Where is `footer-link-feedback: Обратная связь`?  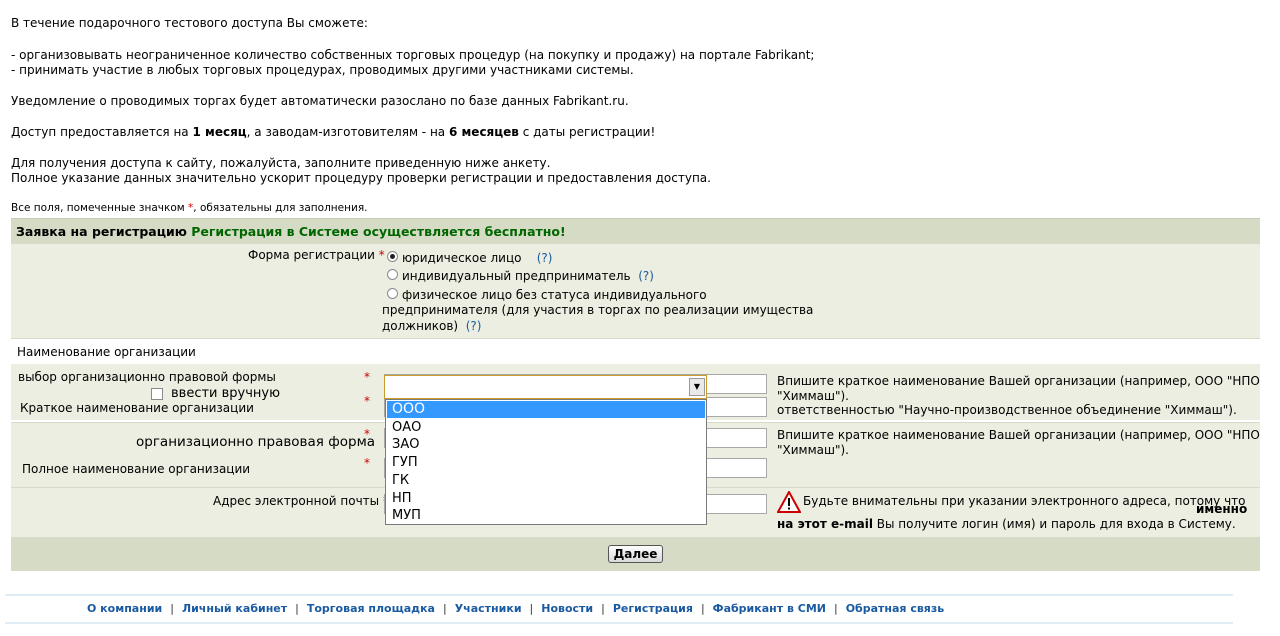 footer-link-feedback: Обратная связь is located at coordinates (895, 608).